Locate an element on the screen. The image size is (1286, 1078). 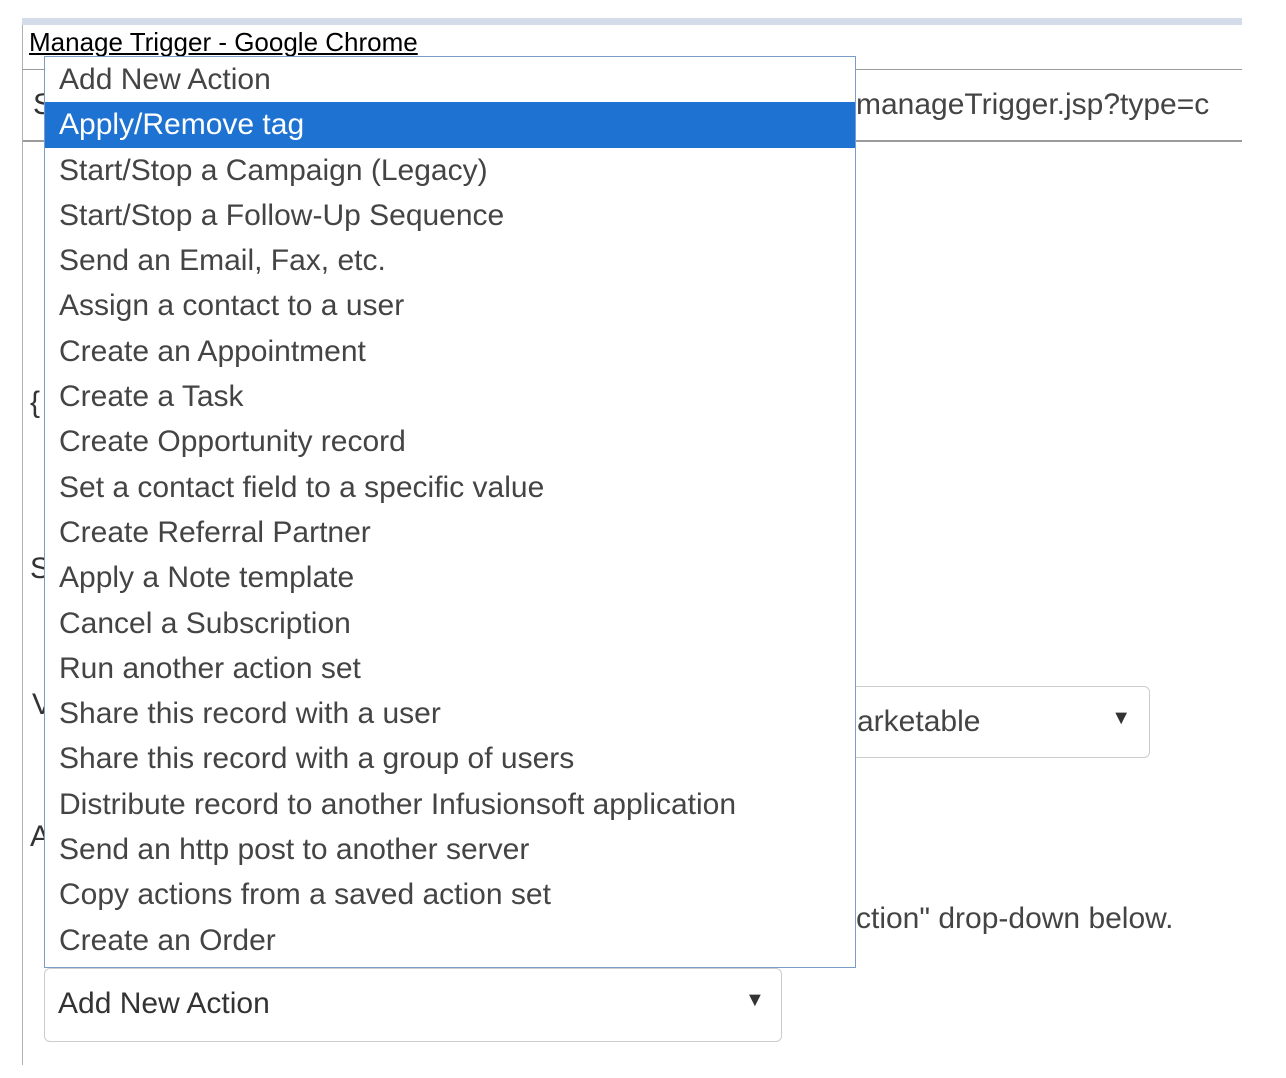
dropdown-option: Share this record with a group of users is located at coordinates (450, 758).